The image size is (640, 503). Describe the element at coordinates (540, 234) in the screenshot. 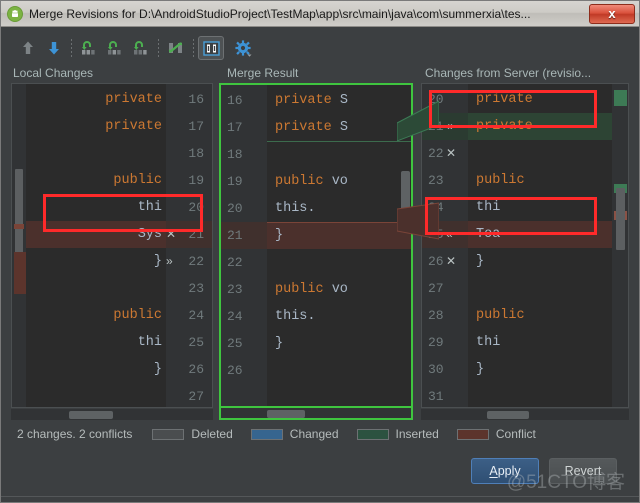

I see `code-line: Toa` at that location.